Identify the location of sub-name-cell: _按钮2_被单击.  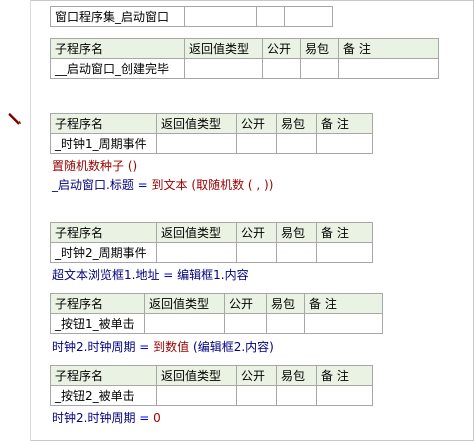
(103, 395).